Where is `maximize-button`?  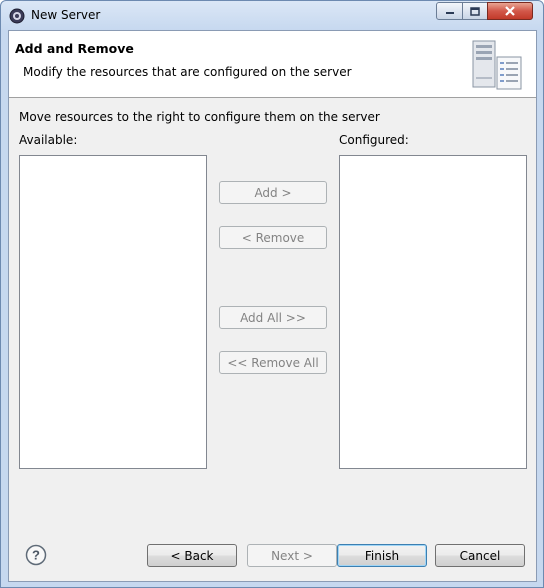
maximize-button is located at coordinates (475, 11).